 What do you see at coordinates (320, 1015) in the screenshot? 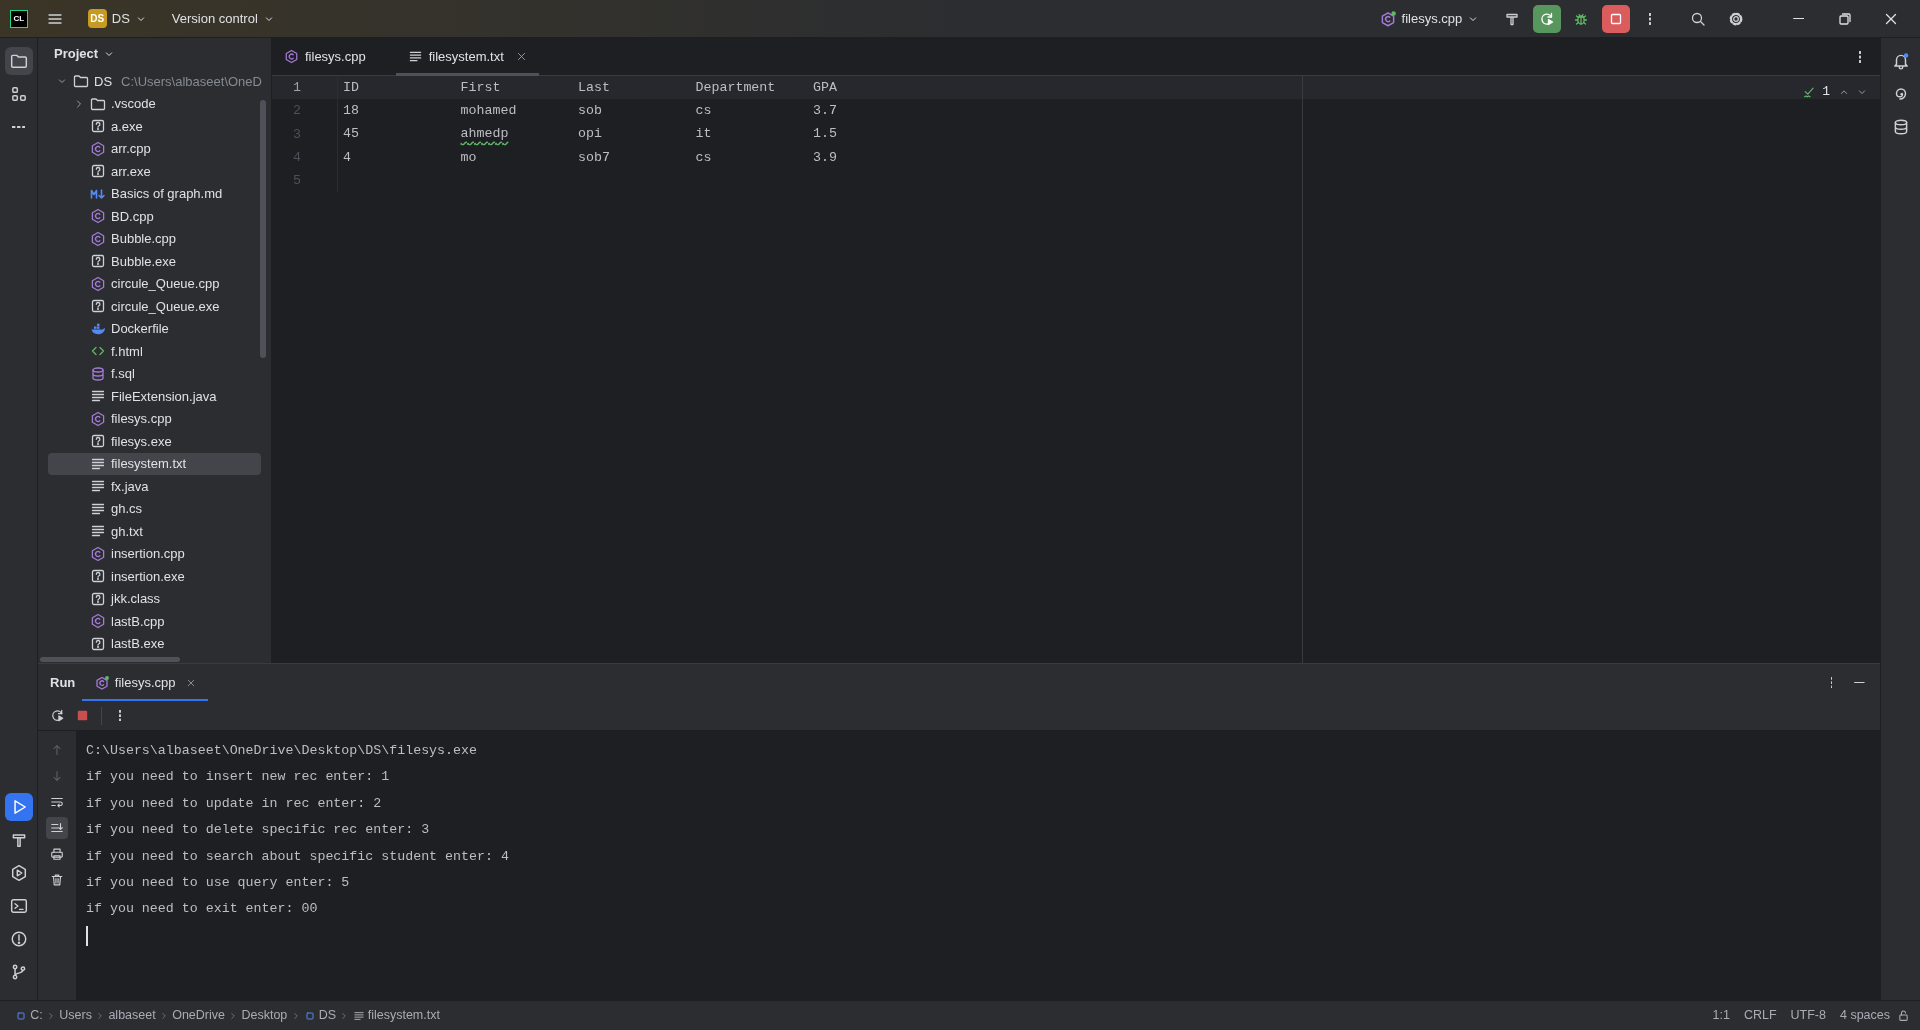
I see `breadcrumb: DS` at bounding box center [320, 1015].